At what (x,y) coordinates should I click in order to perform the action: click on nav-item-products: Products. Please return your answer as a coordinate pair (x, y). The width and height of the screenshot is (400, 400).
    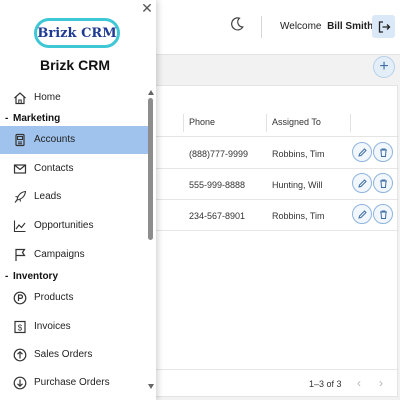
    Looking at the image, I should click on (74, 298).